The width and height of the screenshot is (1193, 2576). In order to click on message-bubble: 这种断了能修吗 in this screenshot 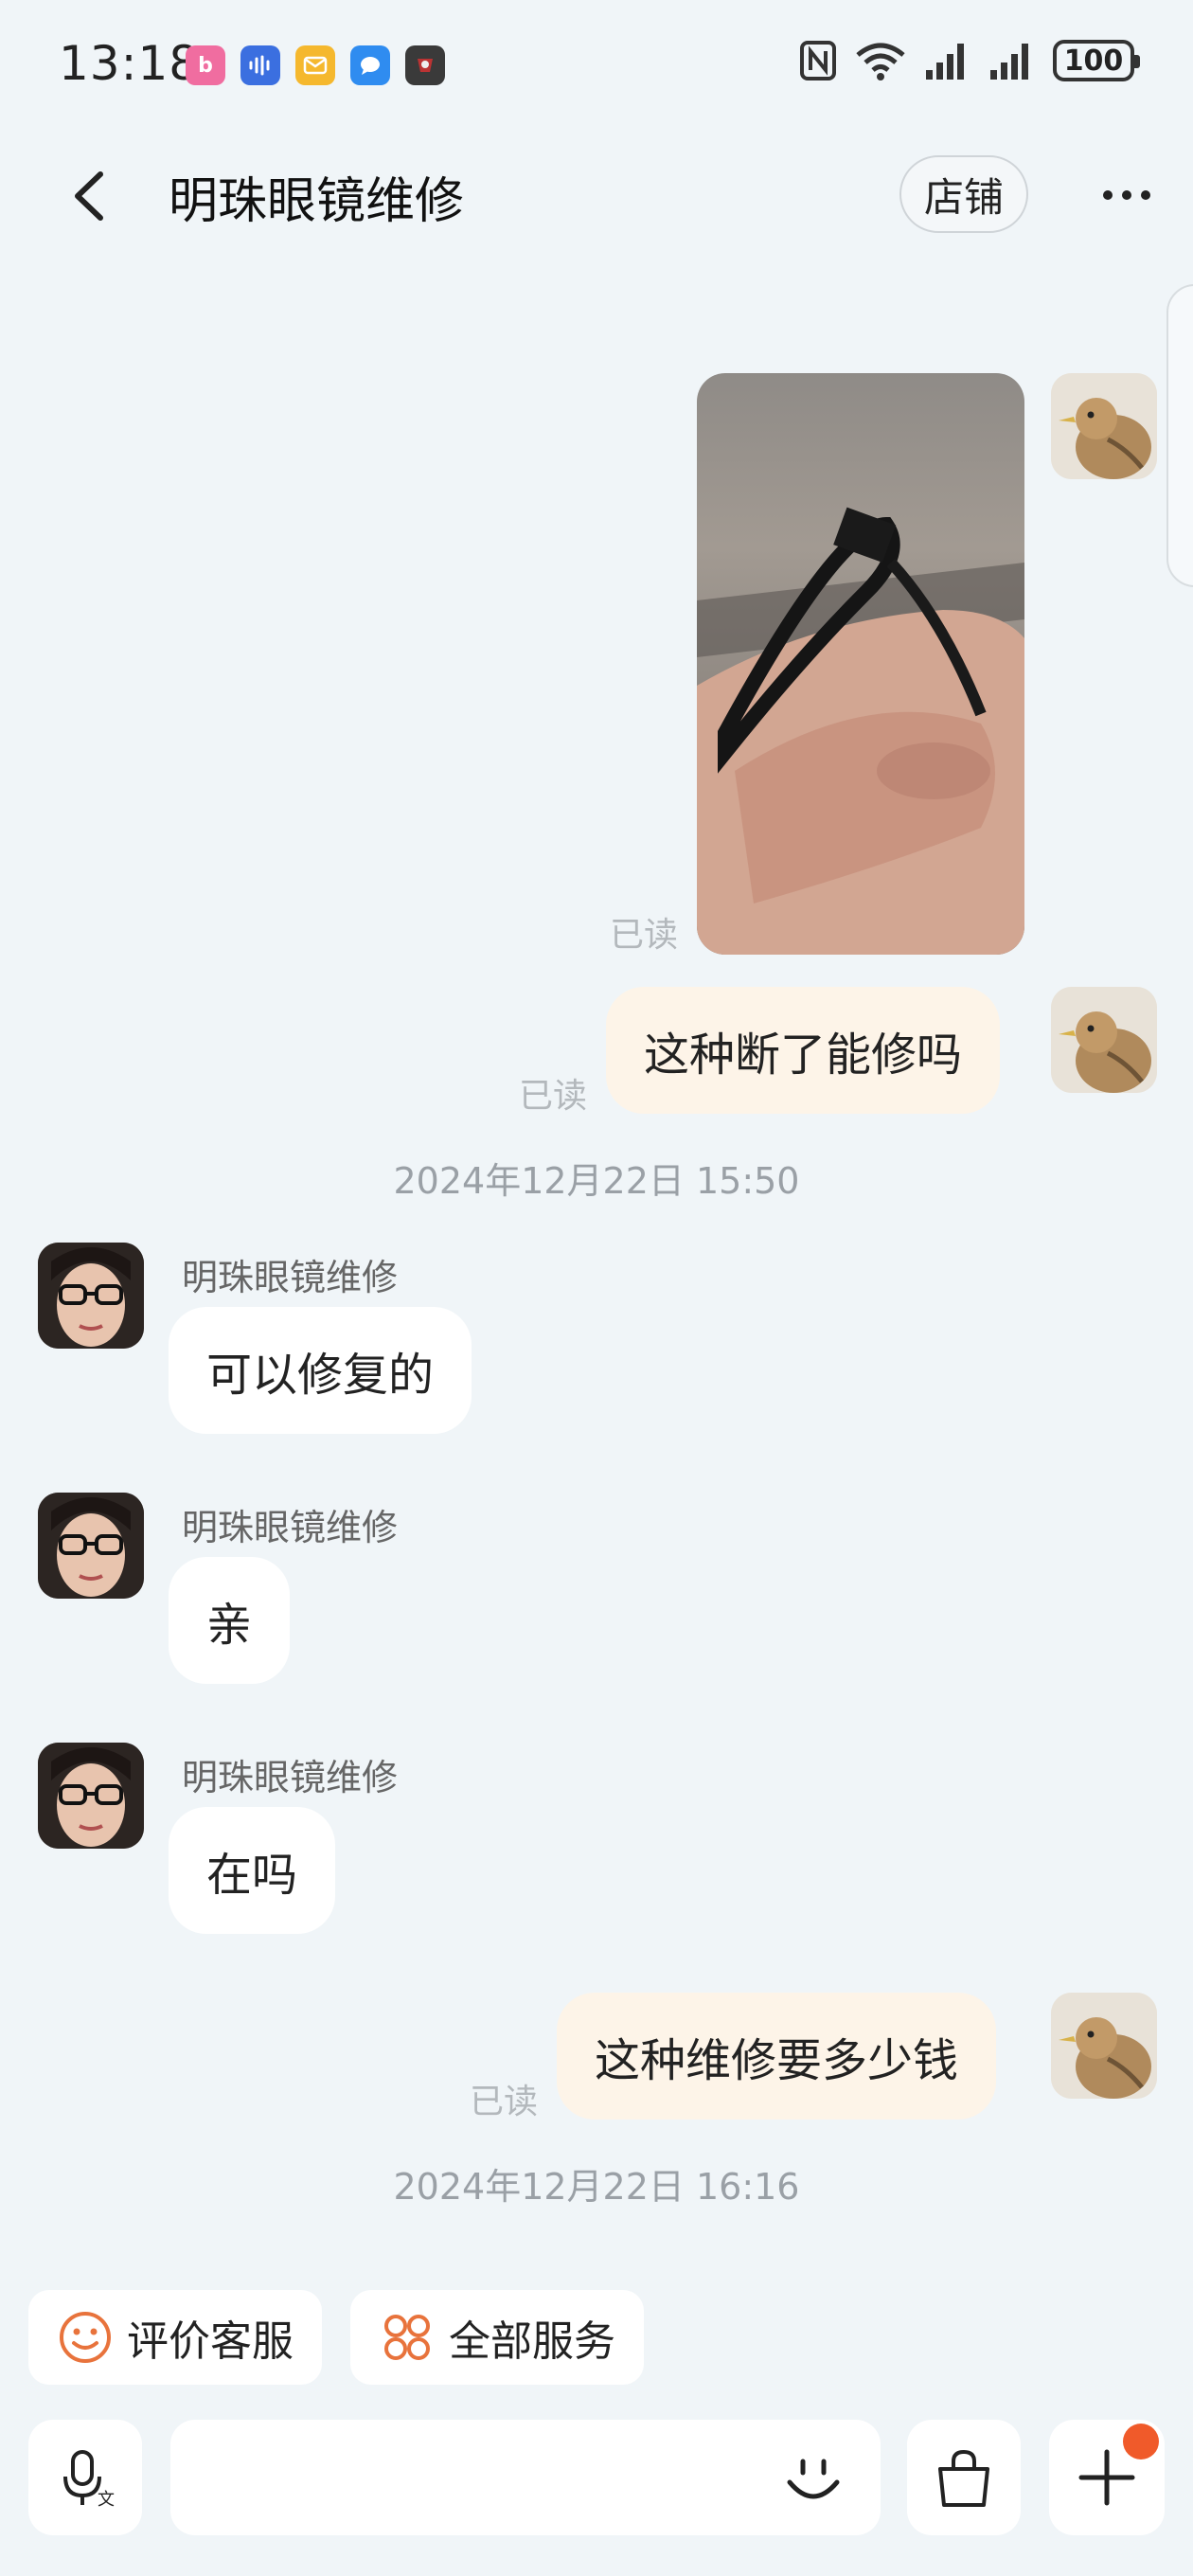, I will do `click(803, 1050)`.